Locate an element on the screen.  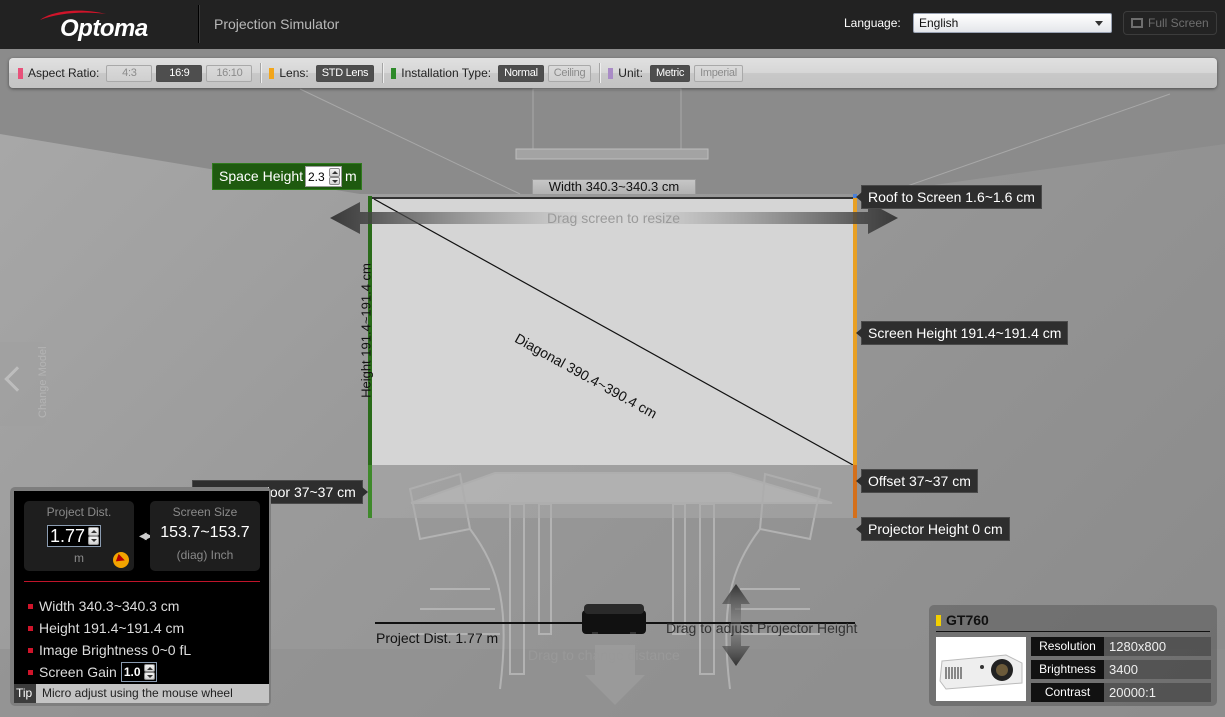
aspect-4-3-button: 4:3 is located at coordinates (129, 73).